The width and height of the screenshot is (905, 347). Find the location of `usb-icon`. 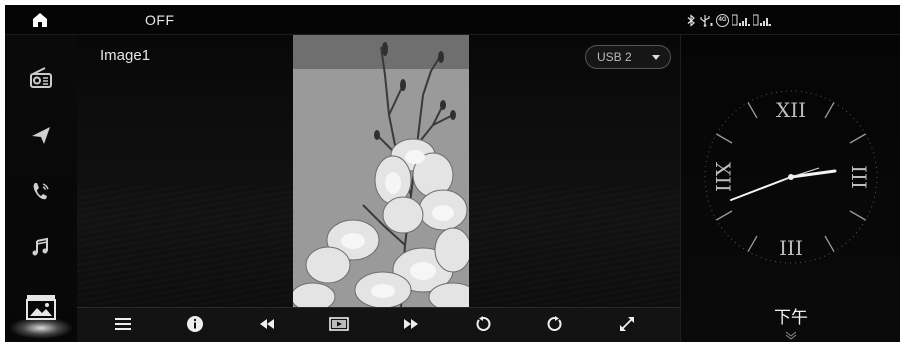

usb-icon is located at coordinates (706, 20).